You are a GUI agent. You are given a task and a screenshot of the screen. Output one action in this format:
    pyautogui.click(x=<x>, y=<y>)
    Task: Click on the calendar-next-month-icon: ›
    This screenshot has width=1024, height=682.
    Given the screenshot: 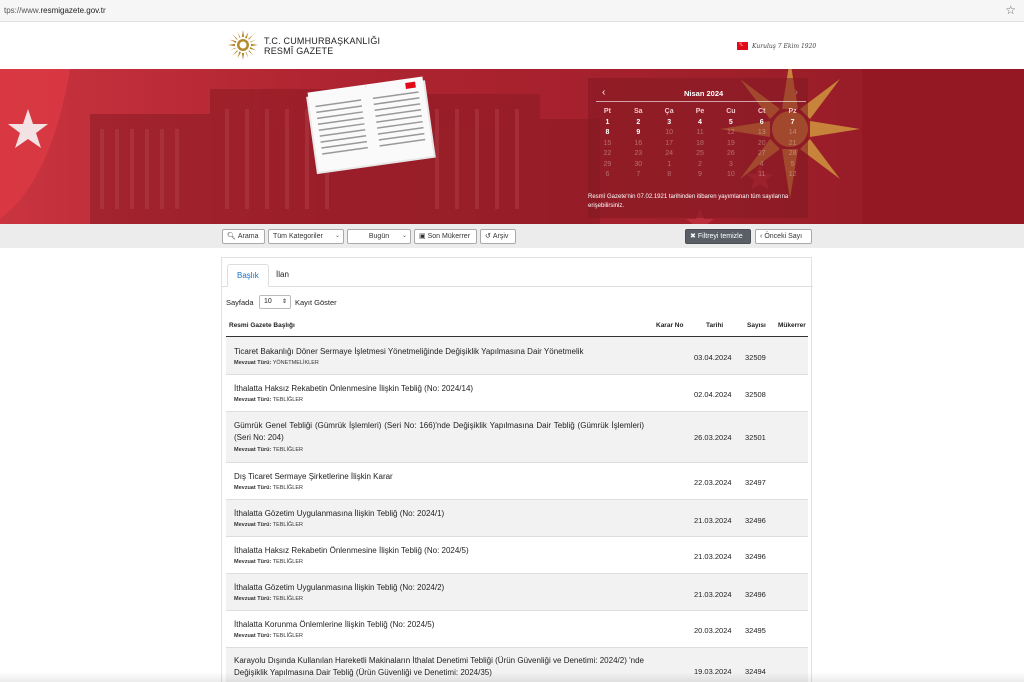 What is the action you would take?
    pyautogui.click(x=796, y=92)
    